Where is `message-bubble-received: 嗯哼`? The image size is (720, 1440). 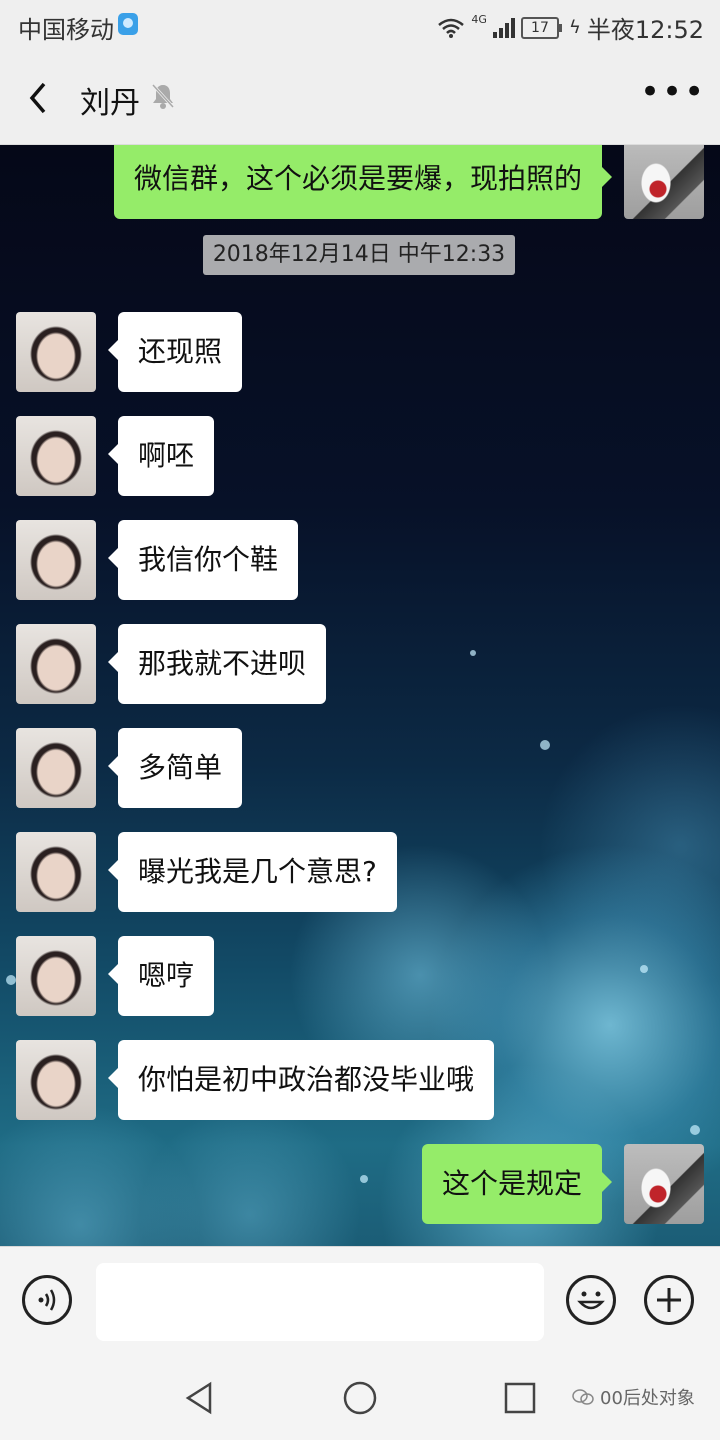
message-bubble-received: 嗯哼 is located at coordinates (161, 976).